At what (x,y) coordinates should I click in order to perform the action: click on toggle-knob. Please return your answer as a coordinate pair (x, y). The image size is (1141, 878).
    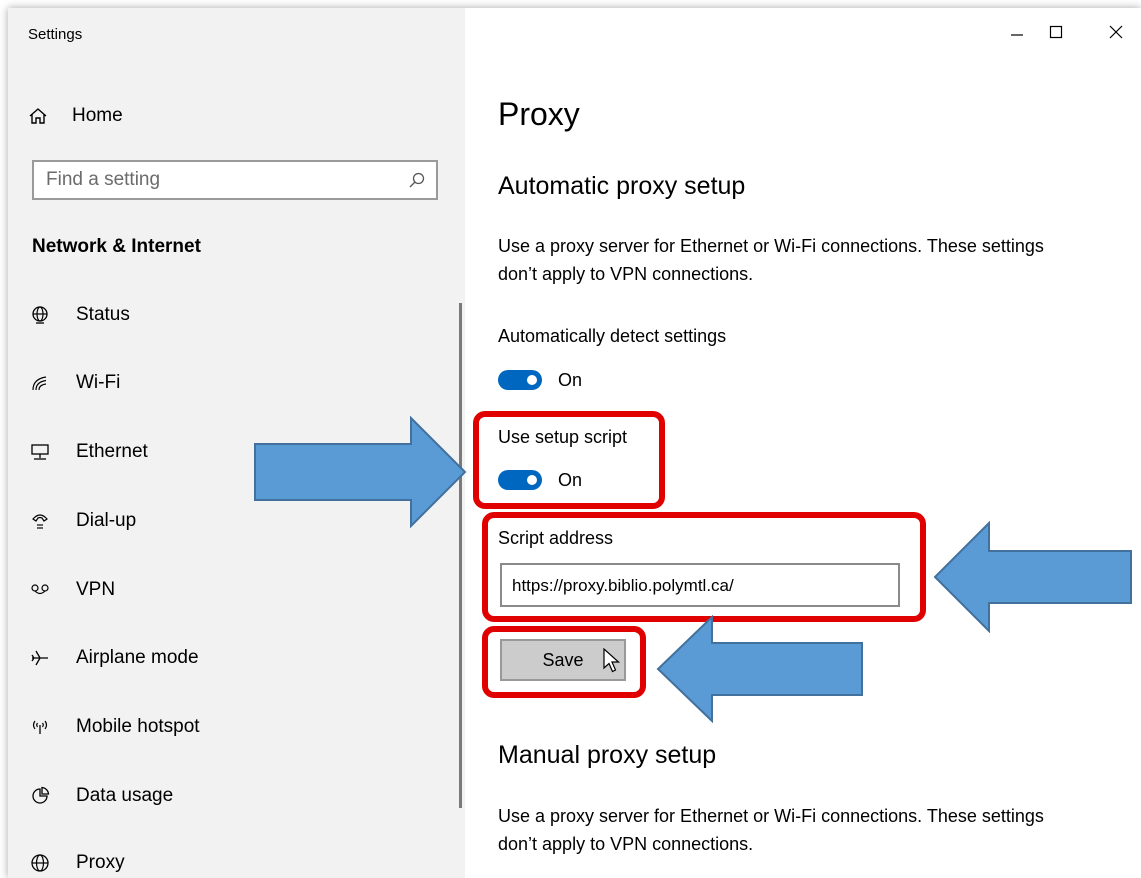
    Looking at the image, I should click on (532, 380).